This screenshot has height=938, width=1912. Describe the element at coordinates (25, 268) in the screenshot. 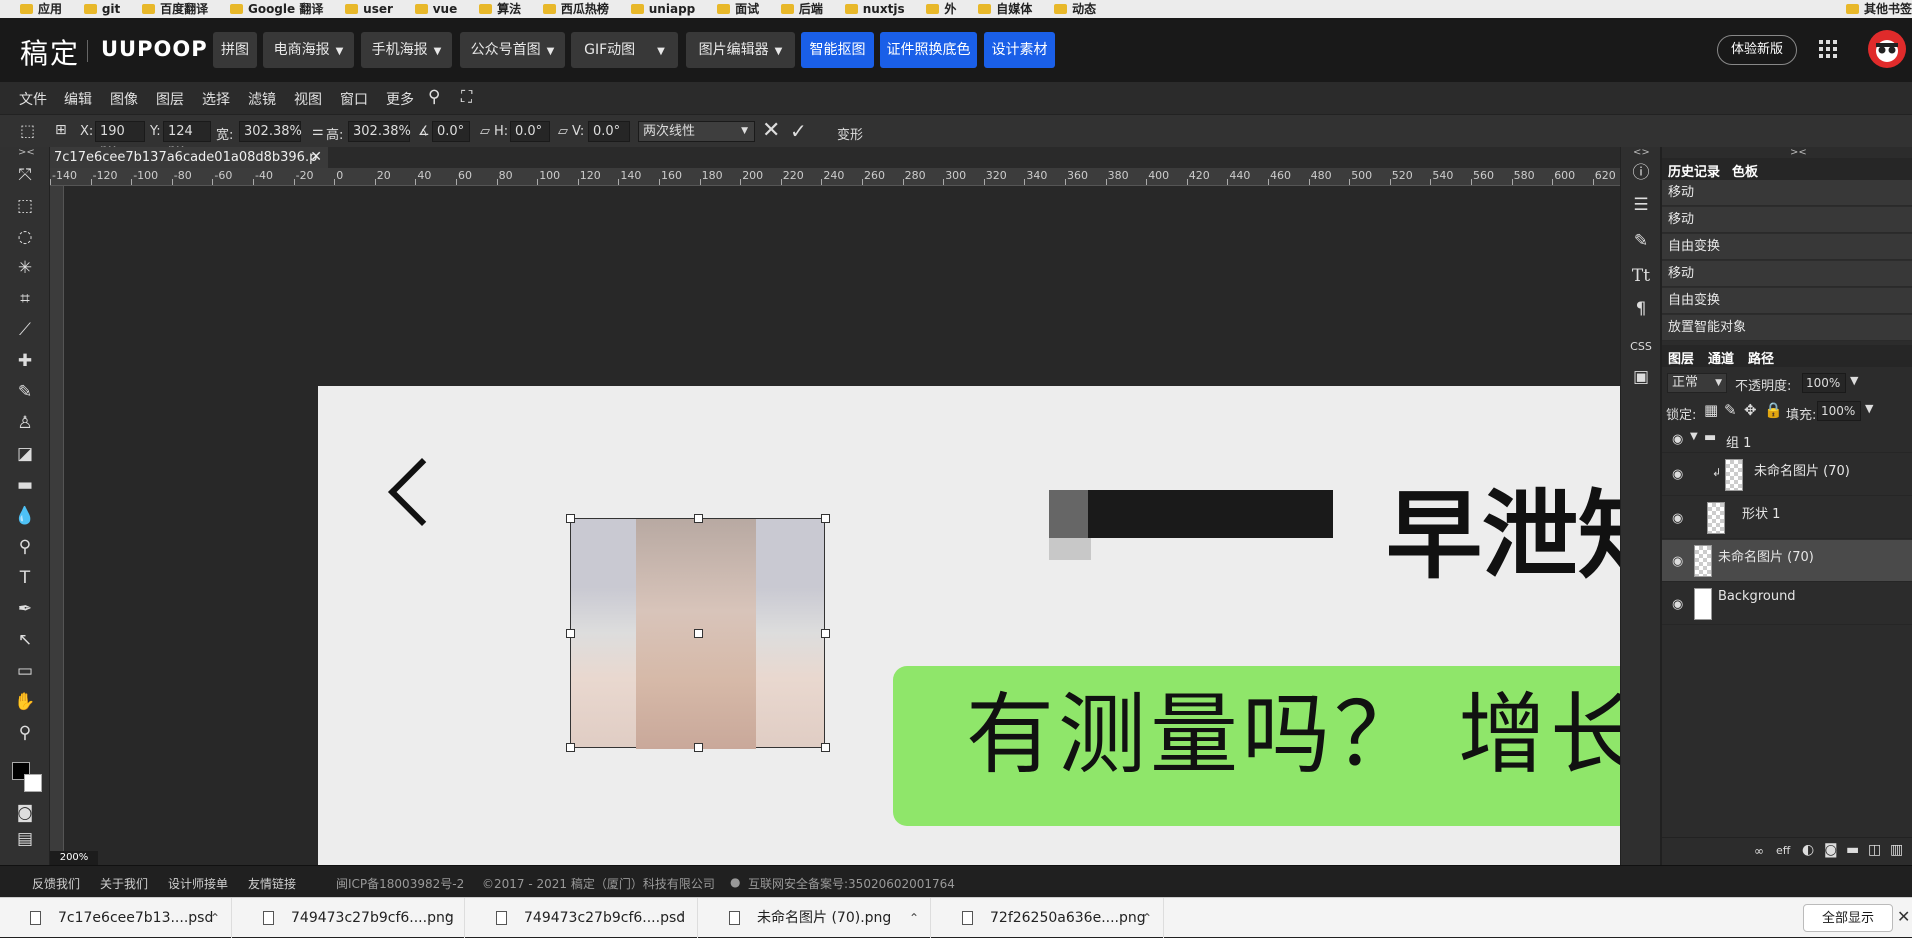

I see `magic-wand-icon: ✳` at that location.